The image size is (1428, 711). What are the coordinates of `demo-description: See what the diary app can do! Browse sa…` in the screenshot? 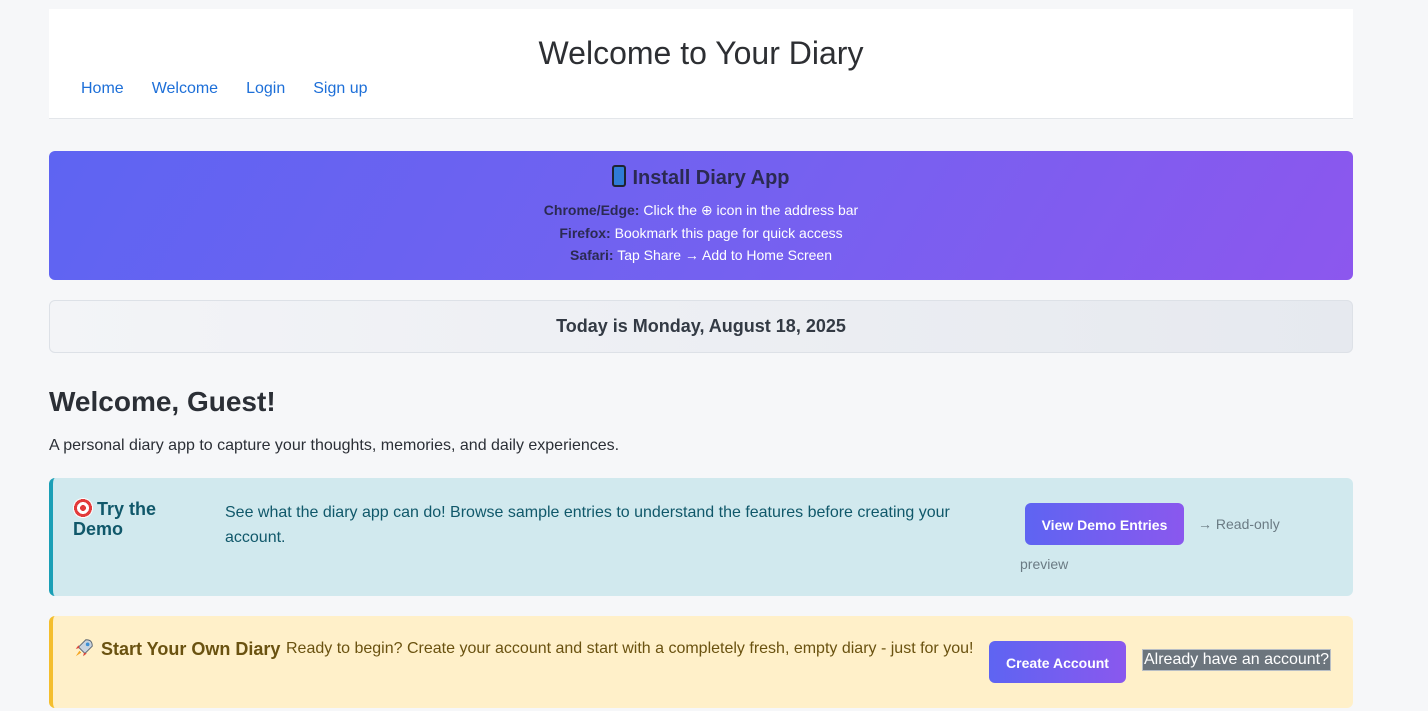 It's located at (587, 525).